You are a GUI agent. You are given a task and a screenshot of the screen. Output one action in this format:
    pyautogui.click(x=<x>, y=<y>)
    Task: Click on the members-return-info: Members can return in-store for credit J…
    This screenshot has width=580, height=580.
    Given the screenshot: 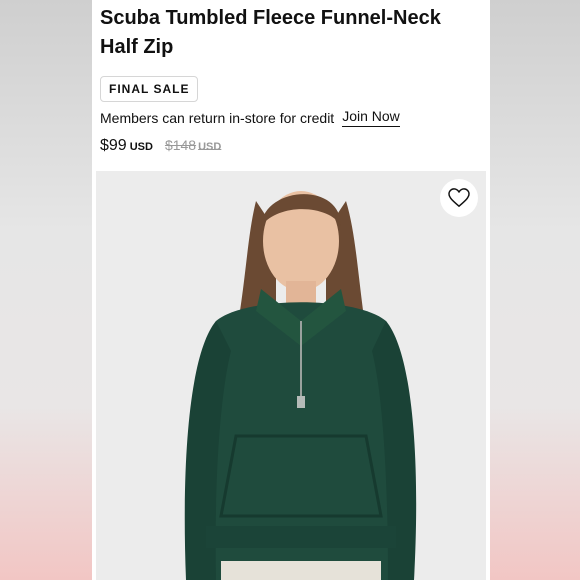 What is the action you would take?
    pyautogui.click(x=250, y=117)
    